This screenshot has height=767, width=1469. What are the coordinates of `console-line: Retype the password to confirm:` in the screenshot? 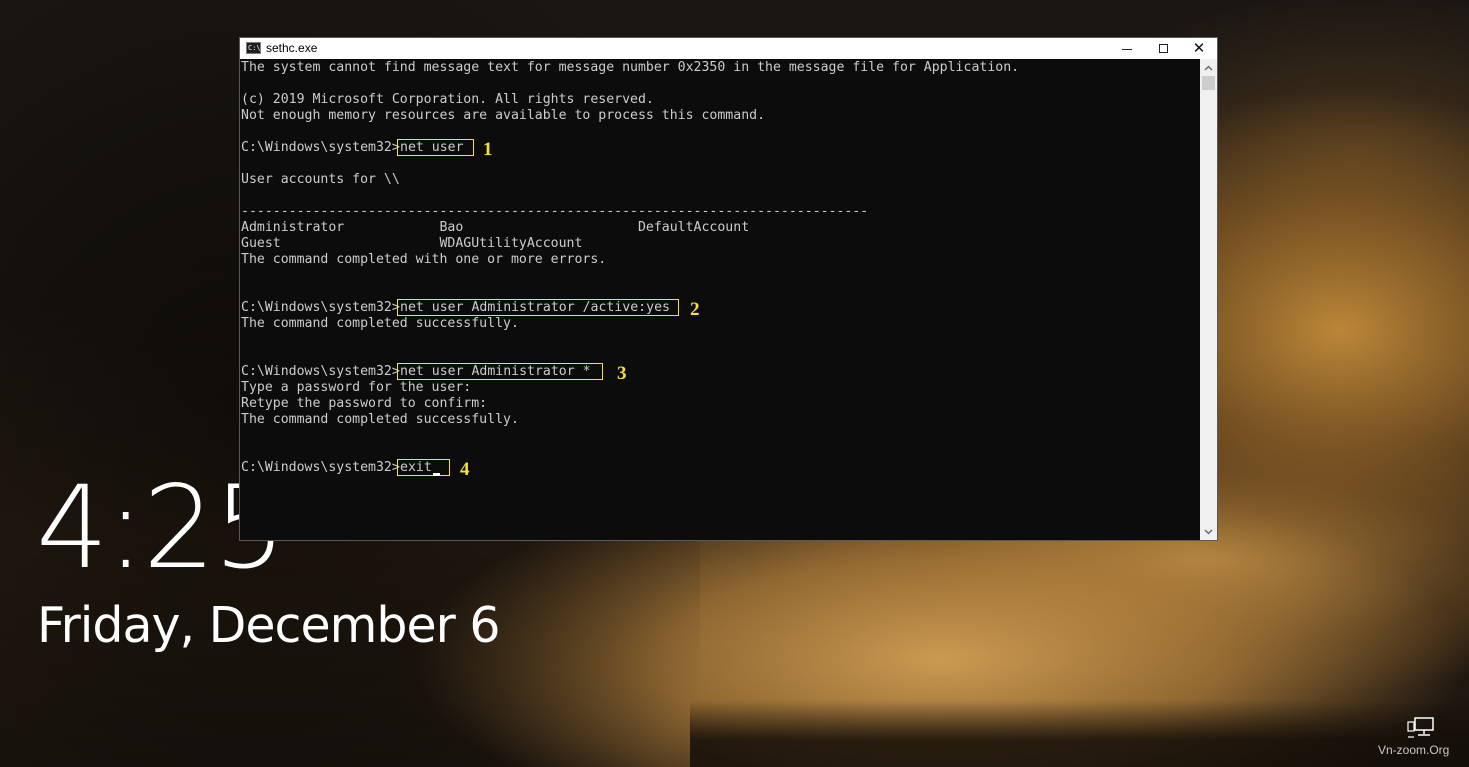 It's located at (364, 403).